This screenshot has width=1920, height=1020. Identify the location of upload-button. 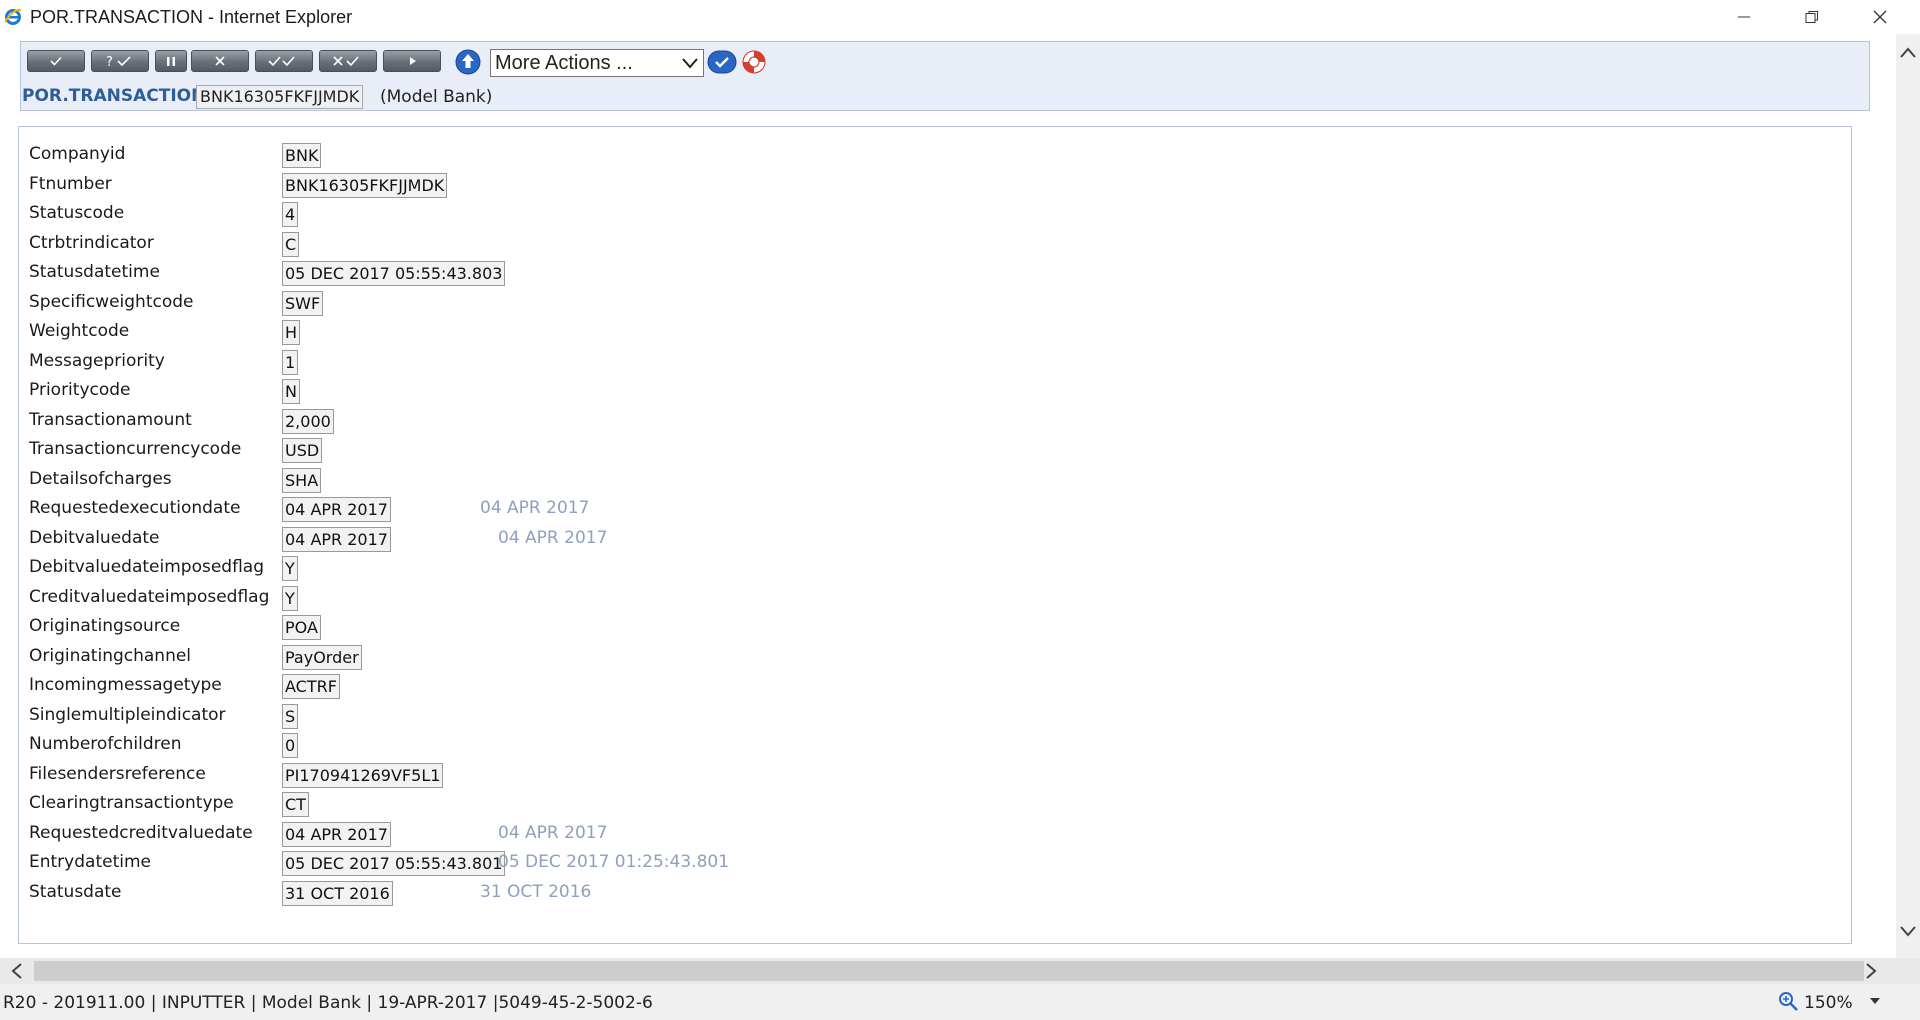
(468, 62).